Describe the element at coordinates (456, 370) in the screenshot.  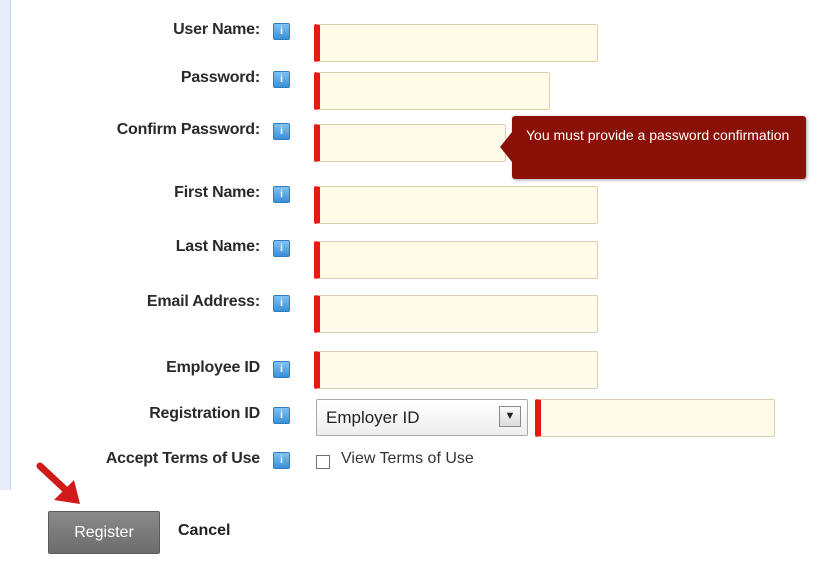
I see `employee-id-input` at that location.